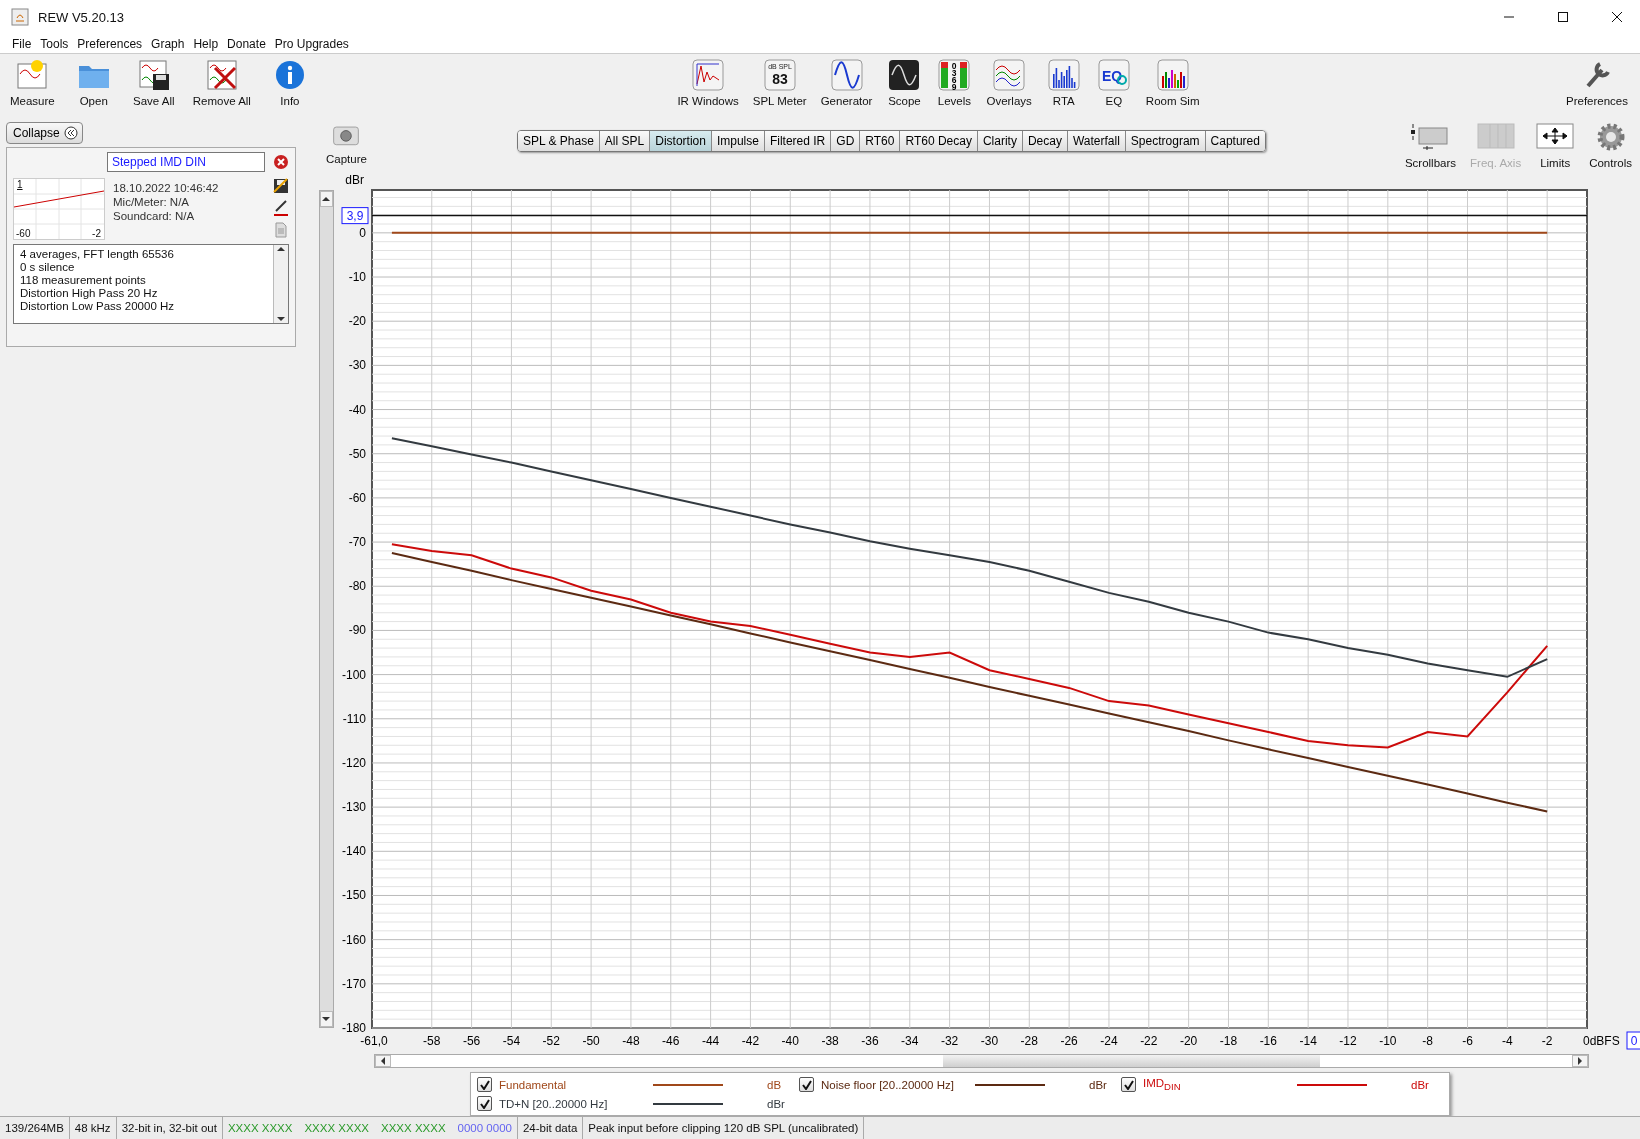 This screenshot has width=1640, height=1139. Describe the element at coordinates (1029, 1040) in the screenshot. I see `tick-label: -28` at that location.